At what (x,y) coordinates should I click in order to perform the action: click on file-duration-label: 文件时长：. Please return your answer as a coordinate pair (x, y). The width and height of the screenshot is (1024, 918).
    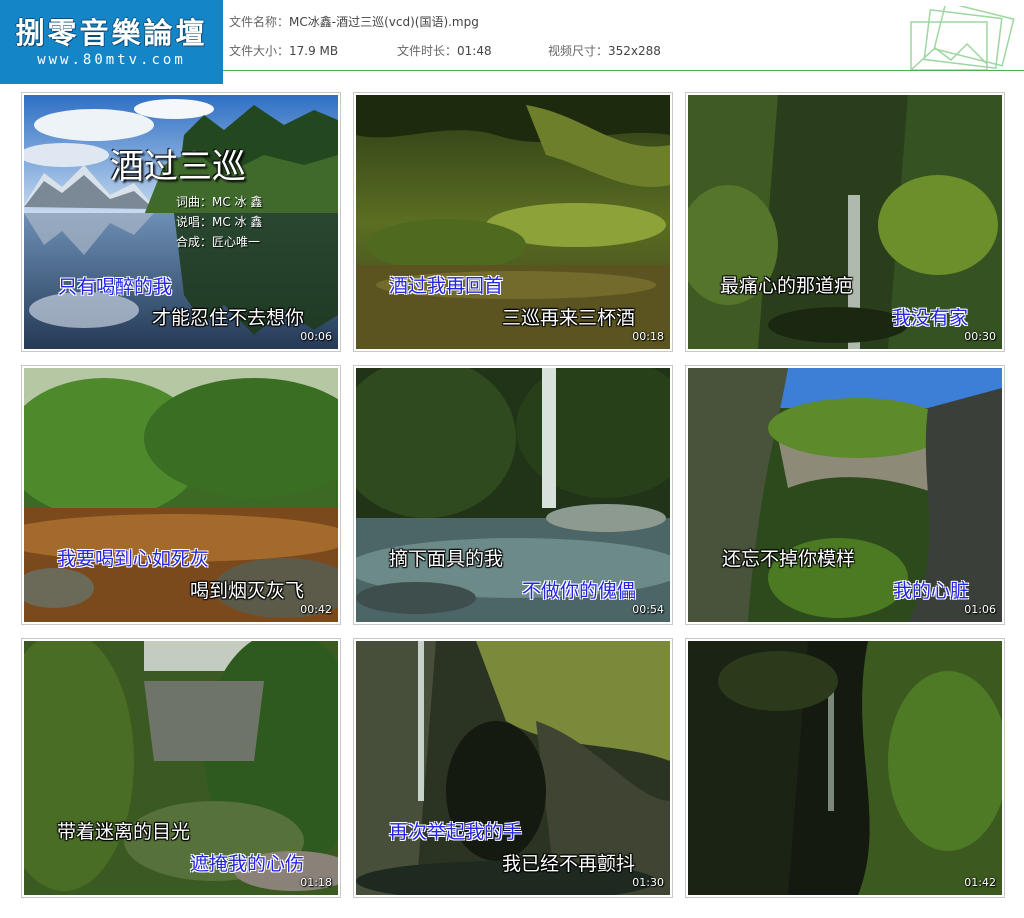
    Looking at the image, I should click on (427, 51).